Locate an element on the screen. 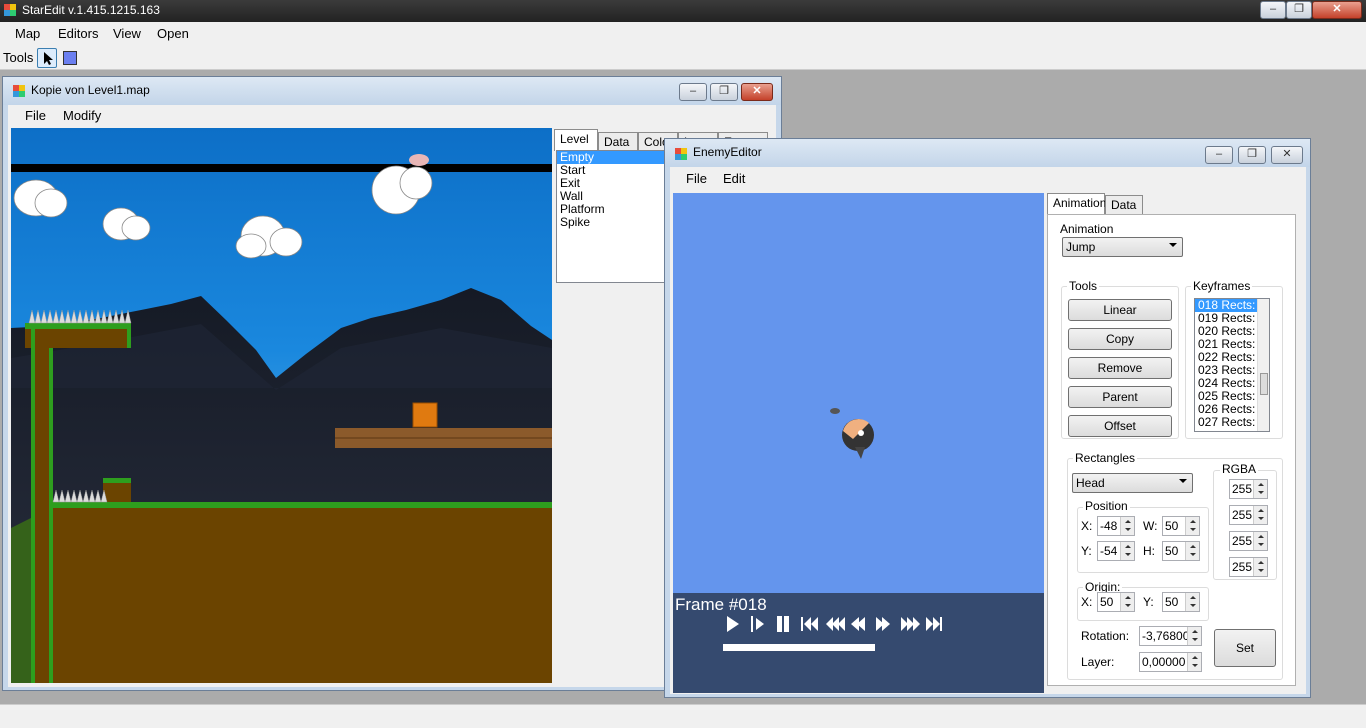  fast-rewind-icon is located at coordinates (835, 624).